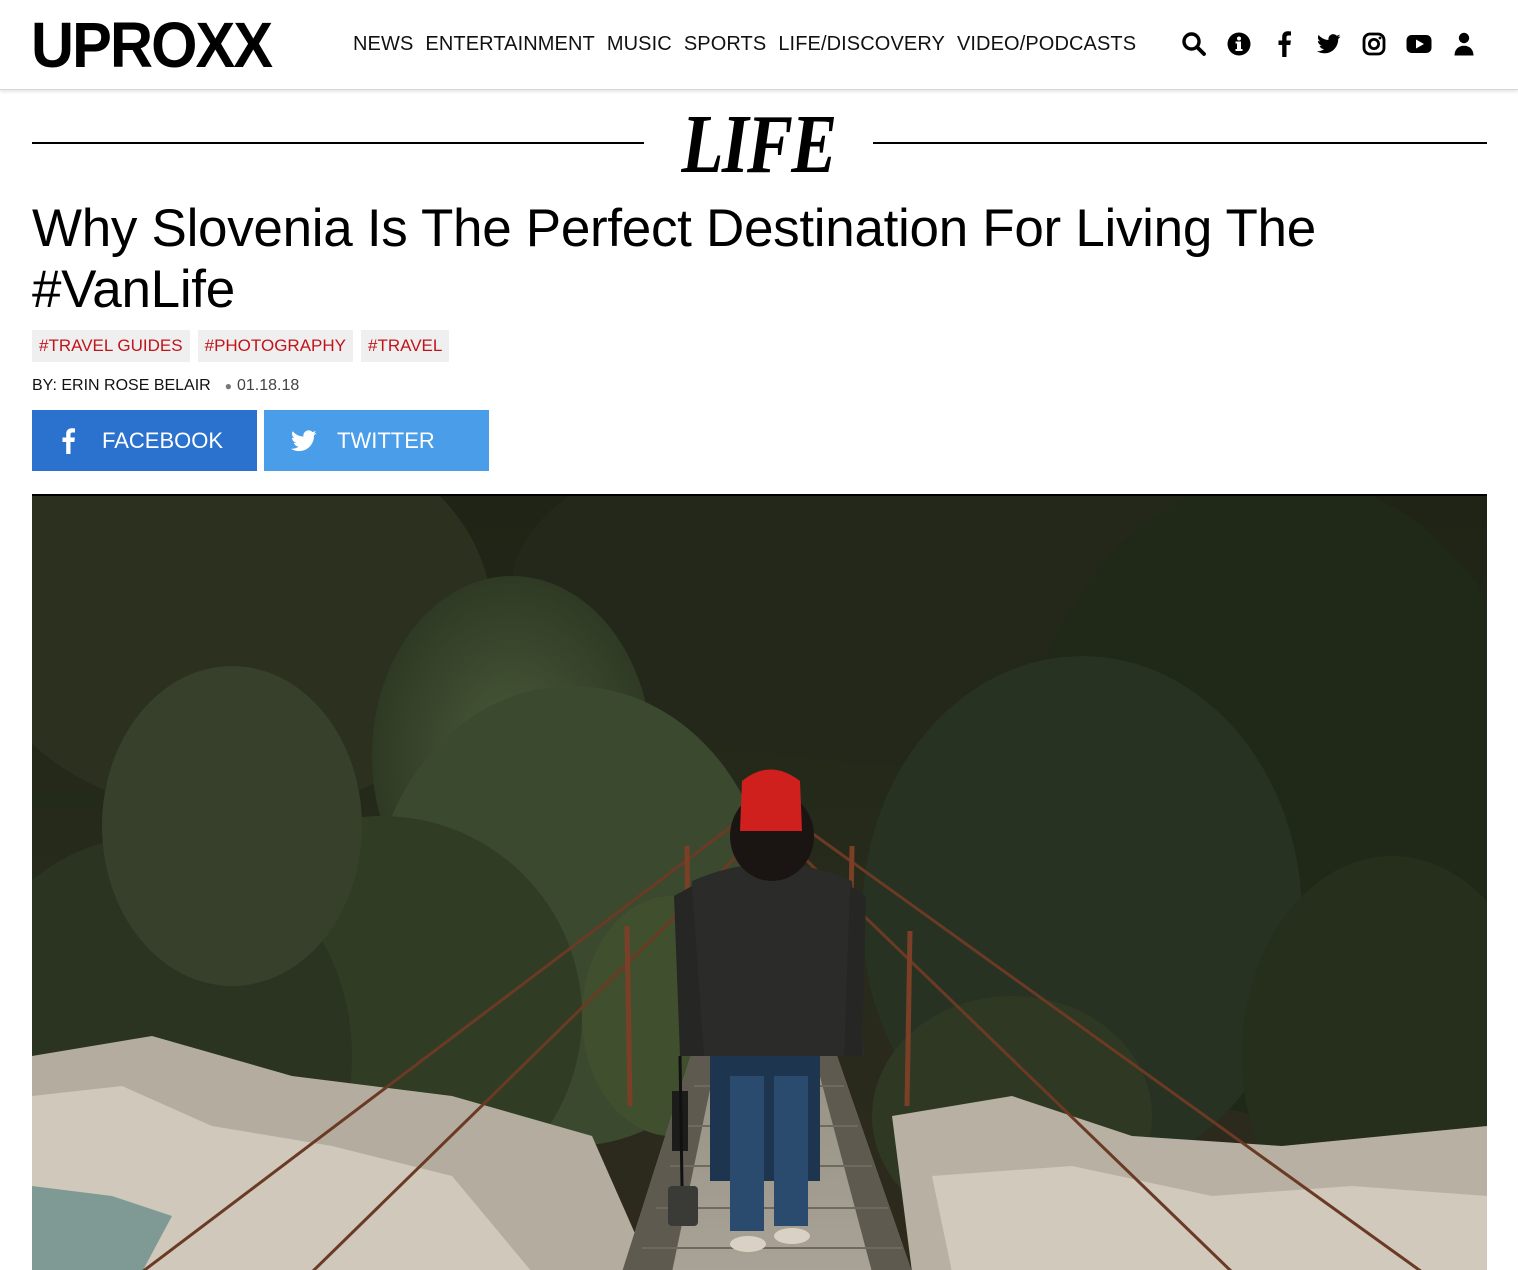 The height and width of the screenshot is (1270, 1518). I want to click on tag-photography: #PHOTOGRAPHY, so click(275, 346).